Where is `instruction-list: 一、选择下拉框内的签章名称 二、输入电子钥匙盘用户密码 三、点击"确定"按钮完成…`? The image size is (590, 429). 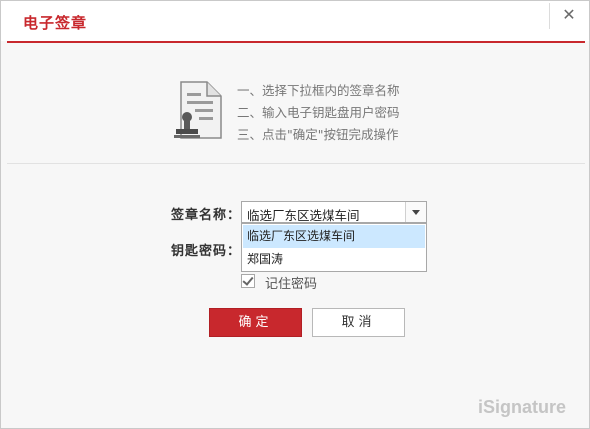
instruction-list: 一、选择下拉框内的签章名称 二、输入电子钥匙盘用户密码 三、点击"确定"按钮完成… is located at coordinates (318, 113).